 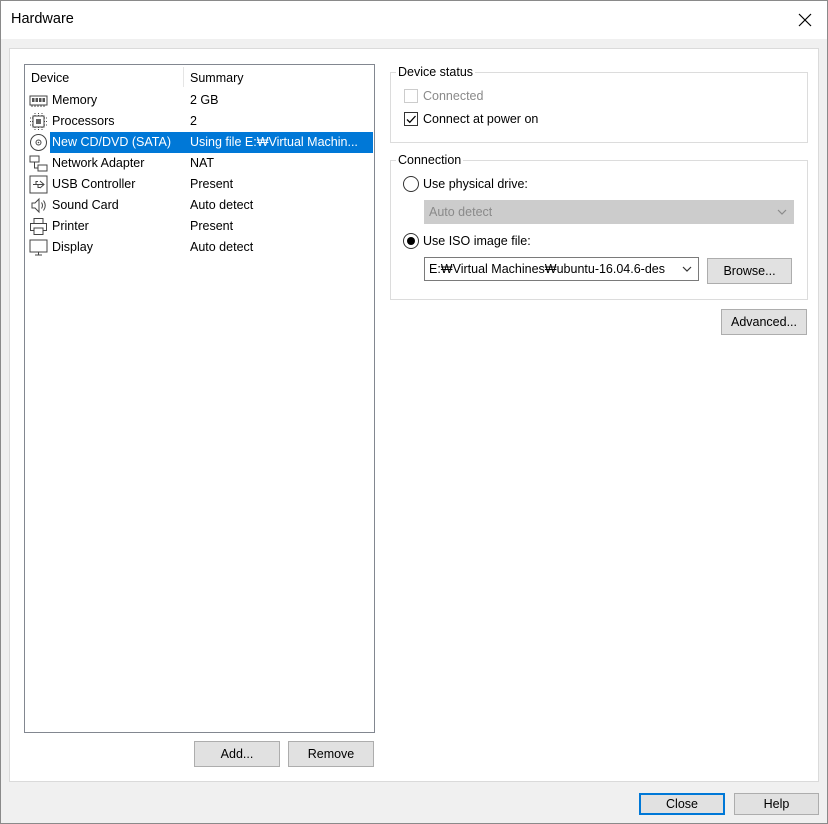 I want to click on processor-icon, so click(x=38, y=121).